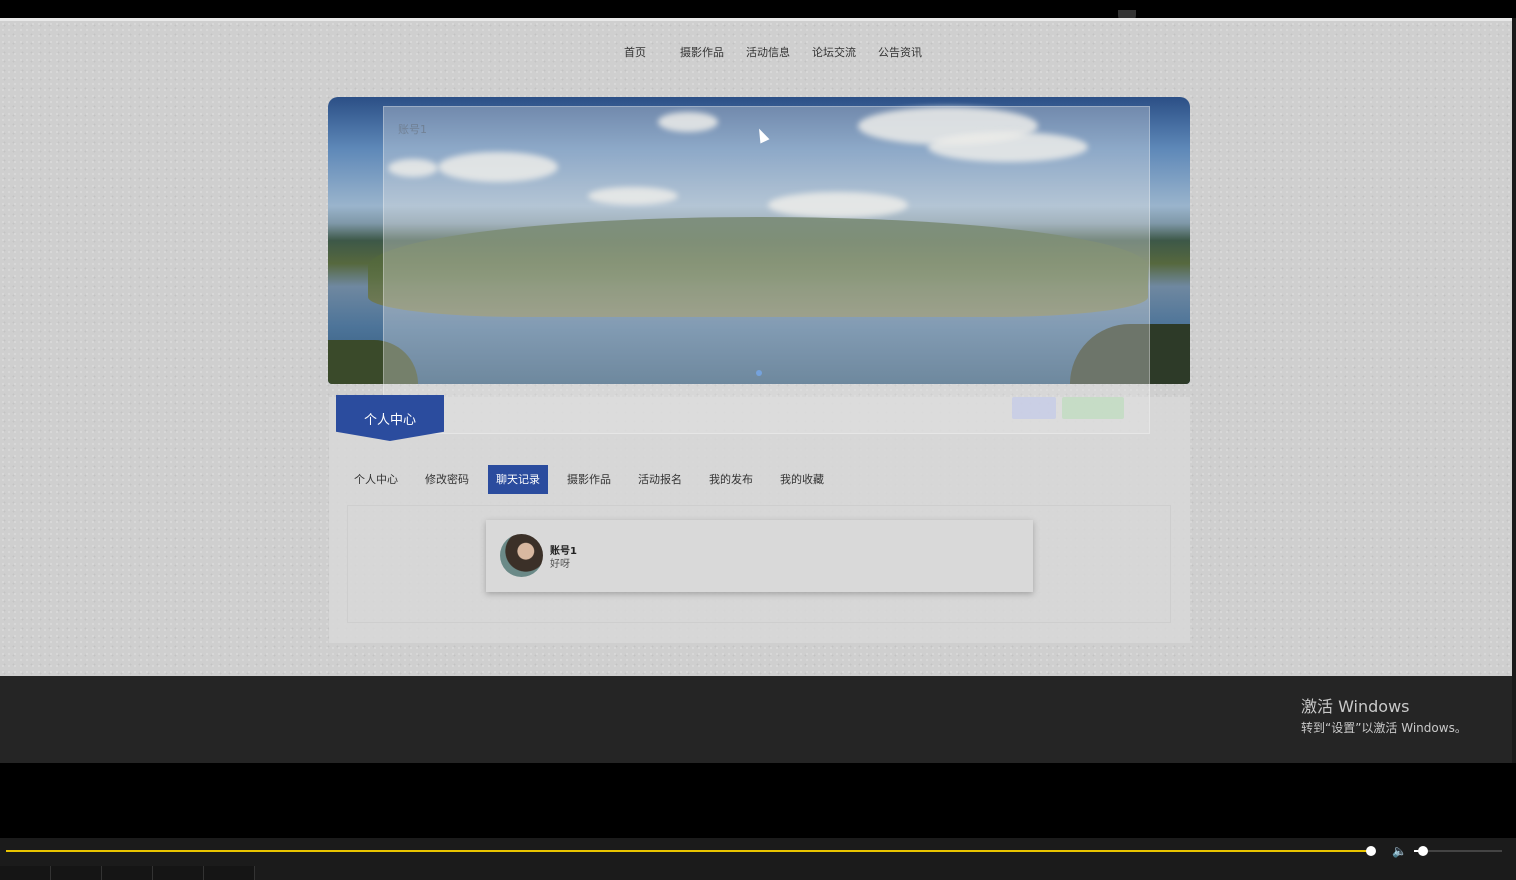 The height and width of the screenshot is (880, 1516). What do you see at coordinates (758, 859) in the screenshot?
I see `video-player-controls: 🔈` at bounding box center [758, 859].